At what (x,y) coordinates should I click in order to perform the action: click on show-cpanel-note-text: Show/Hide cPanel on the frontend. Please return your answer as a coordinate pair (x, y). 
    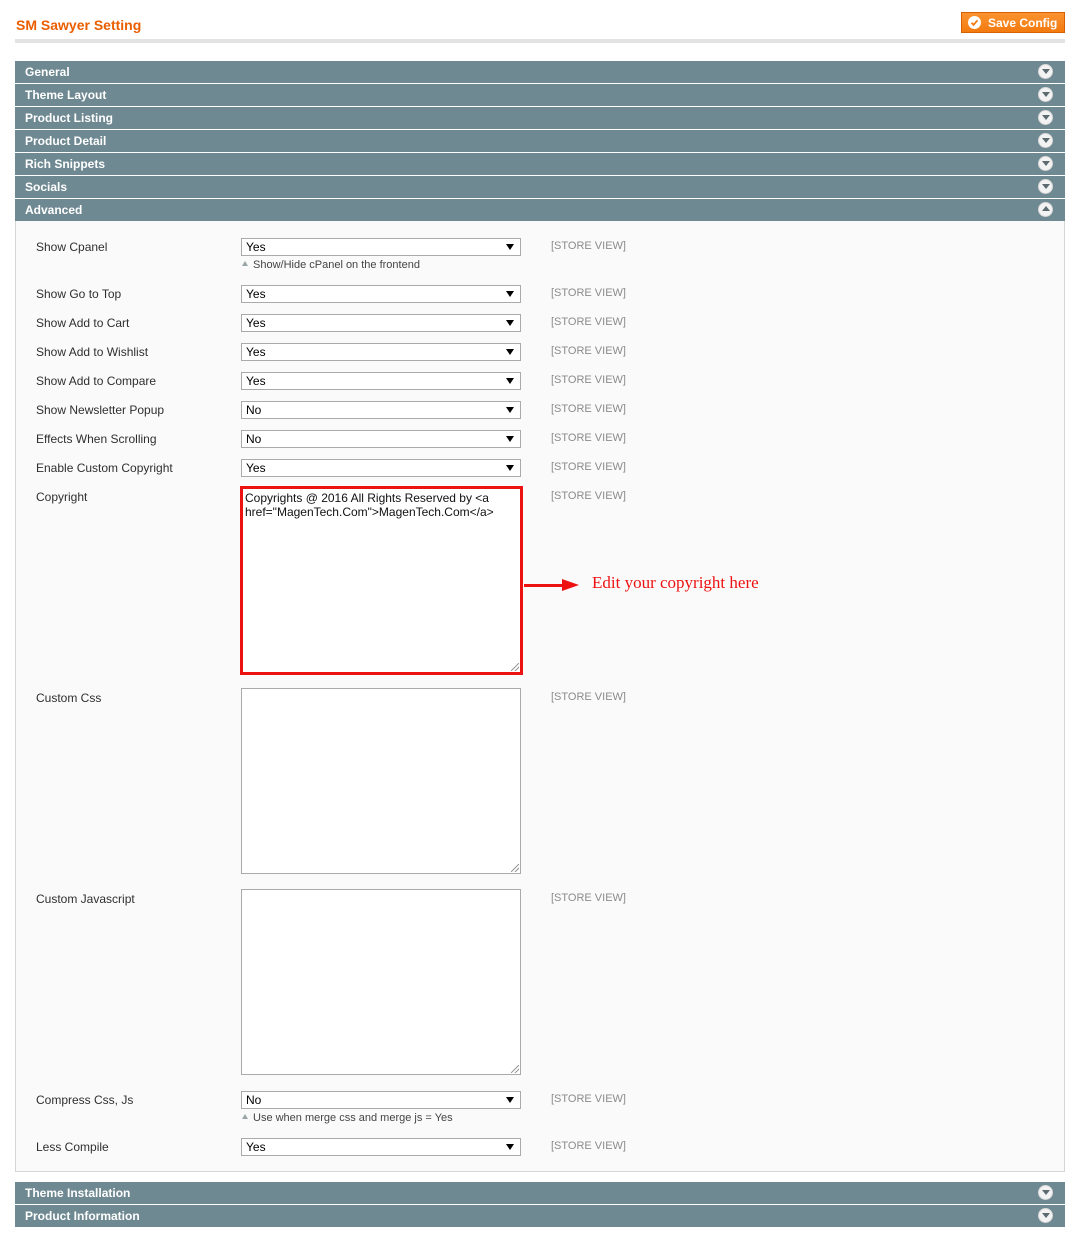
    Looking at the image, I should click on (336, 265).